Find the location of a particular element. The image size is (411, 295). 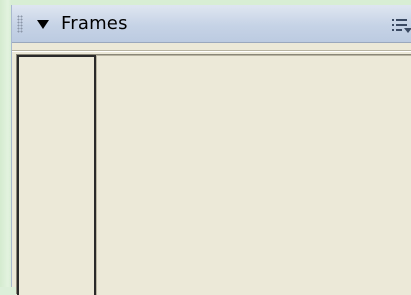

panel-options-menu-icon is located at coordinates (401, 25).